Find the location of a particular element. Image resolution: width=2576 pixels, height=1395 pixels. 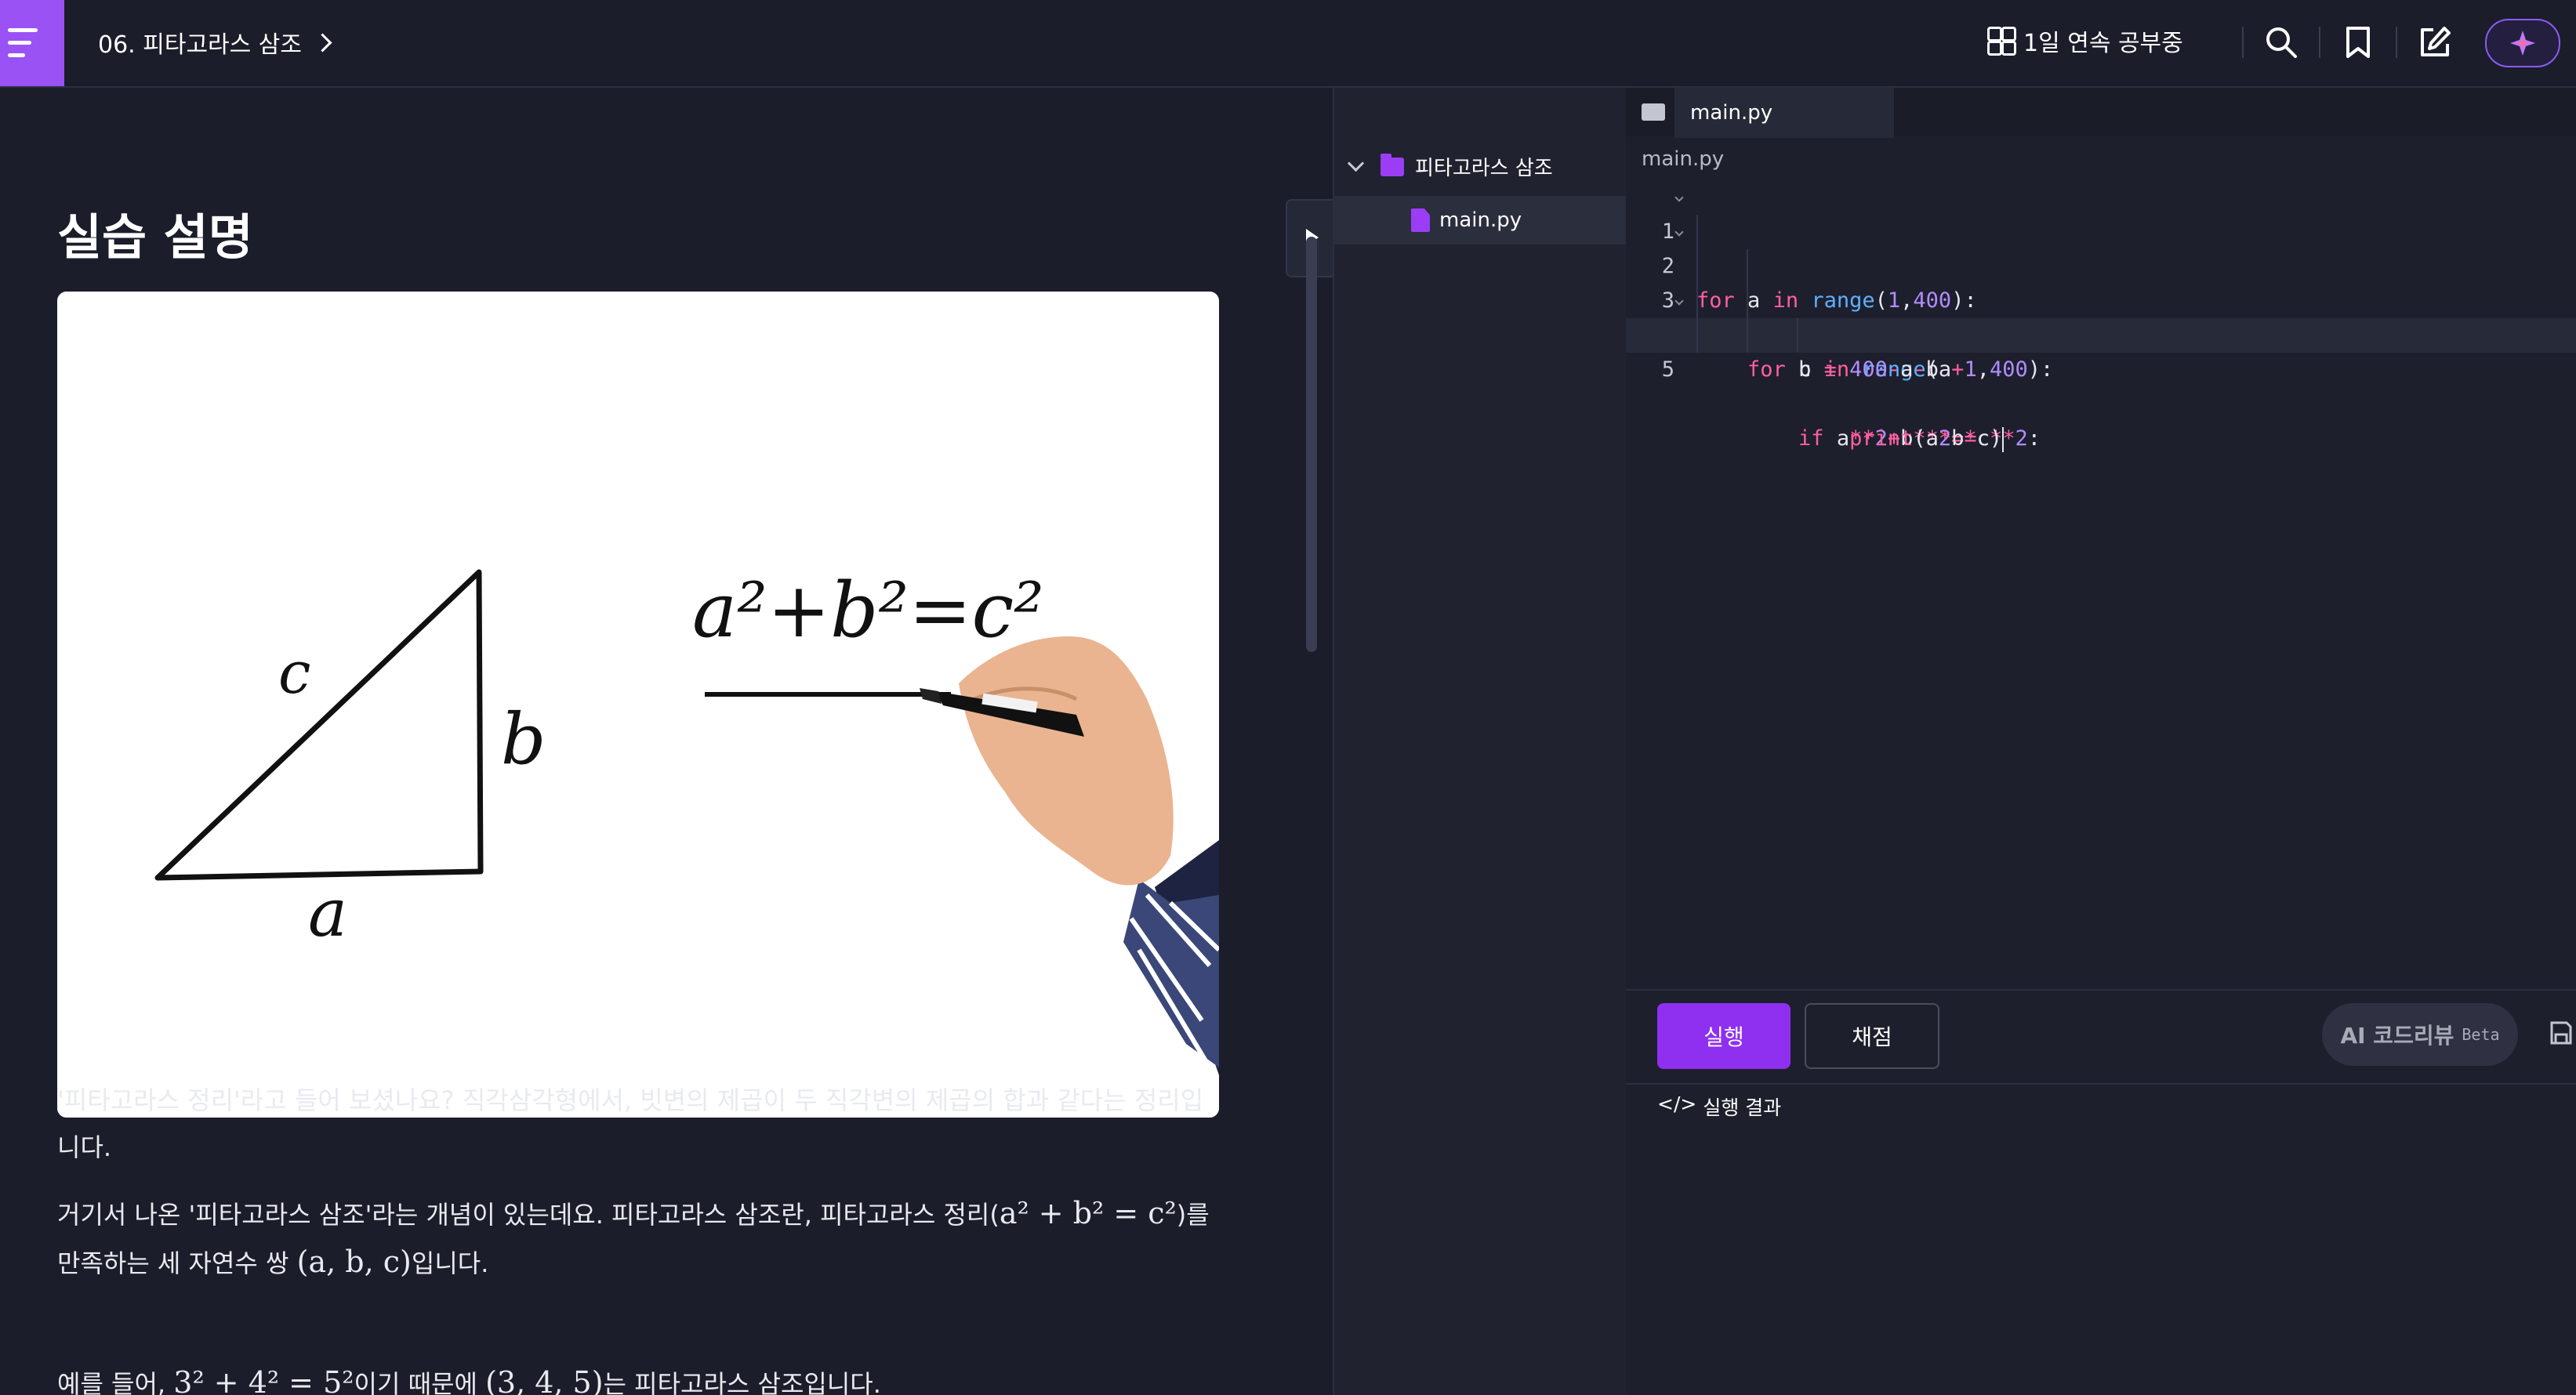

streak-grid-icon is located at coordinates (2002, 41).